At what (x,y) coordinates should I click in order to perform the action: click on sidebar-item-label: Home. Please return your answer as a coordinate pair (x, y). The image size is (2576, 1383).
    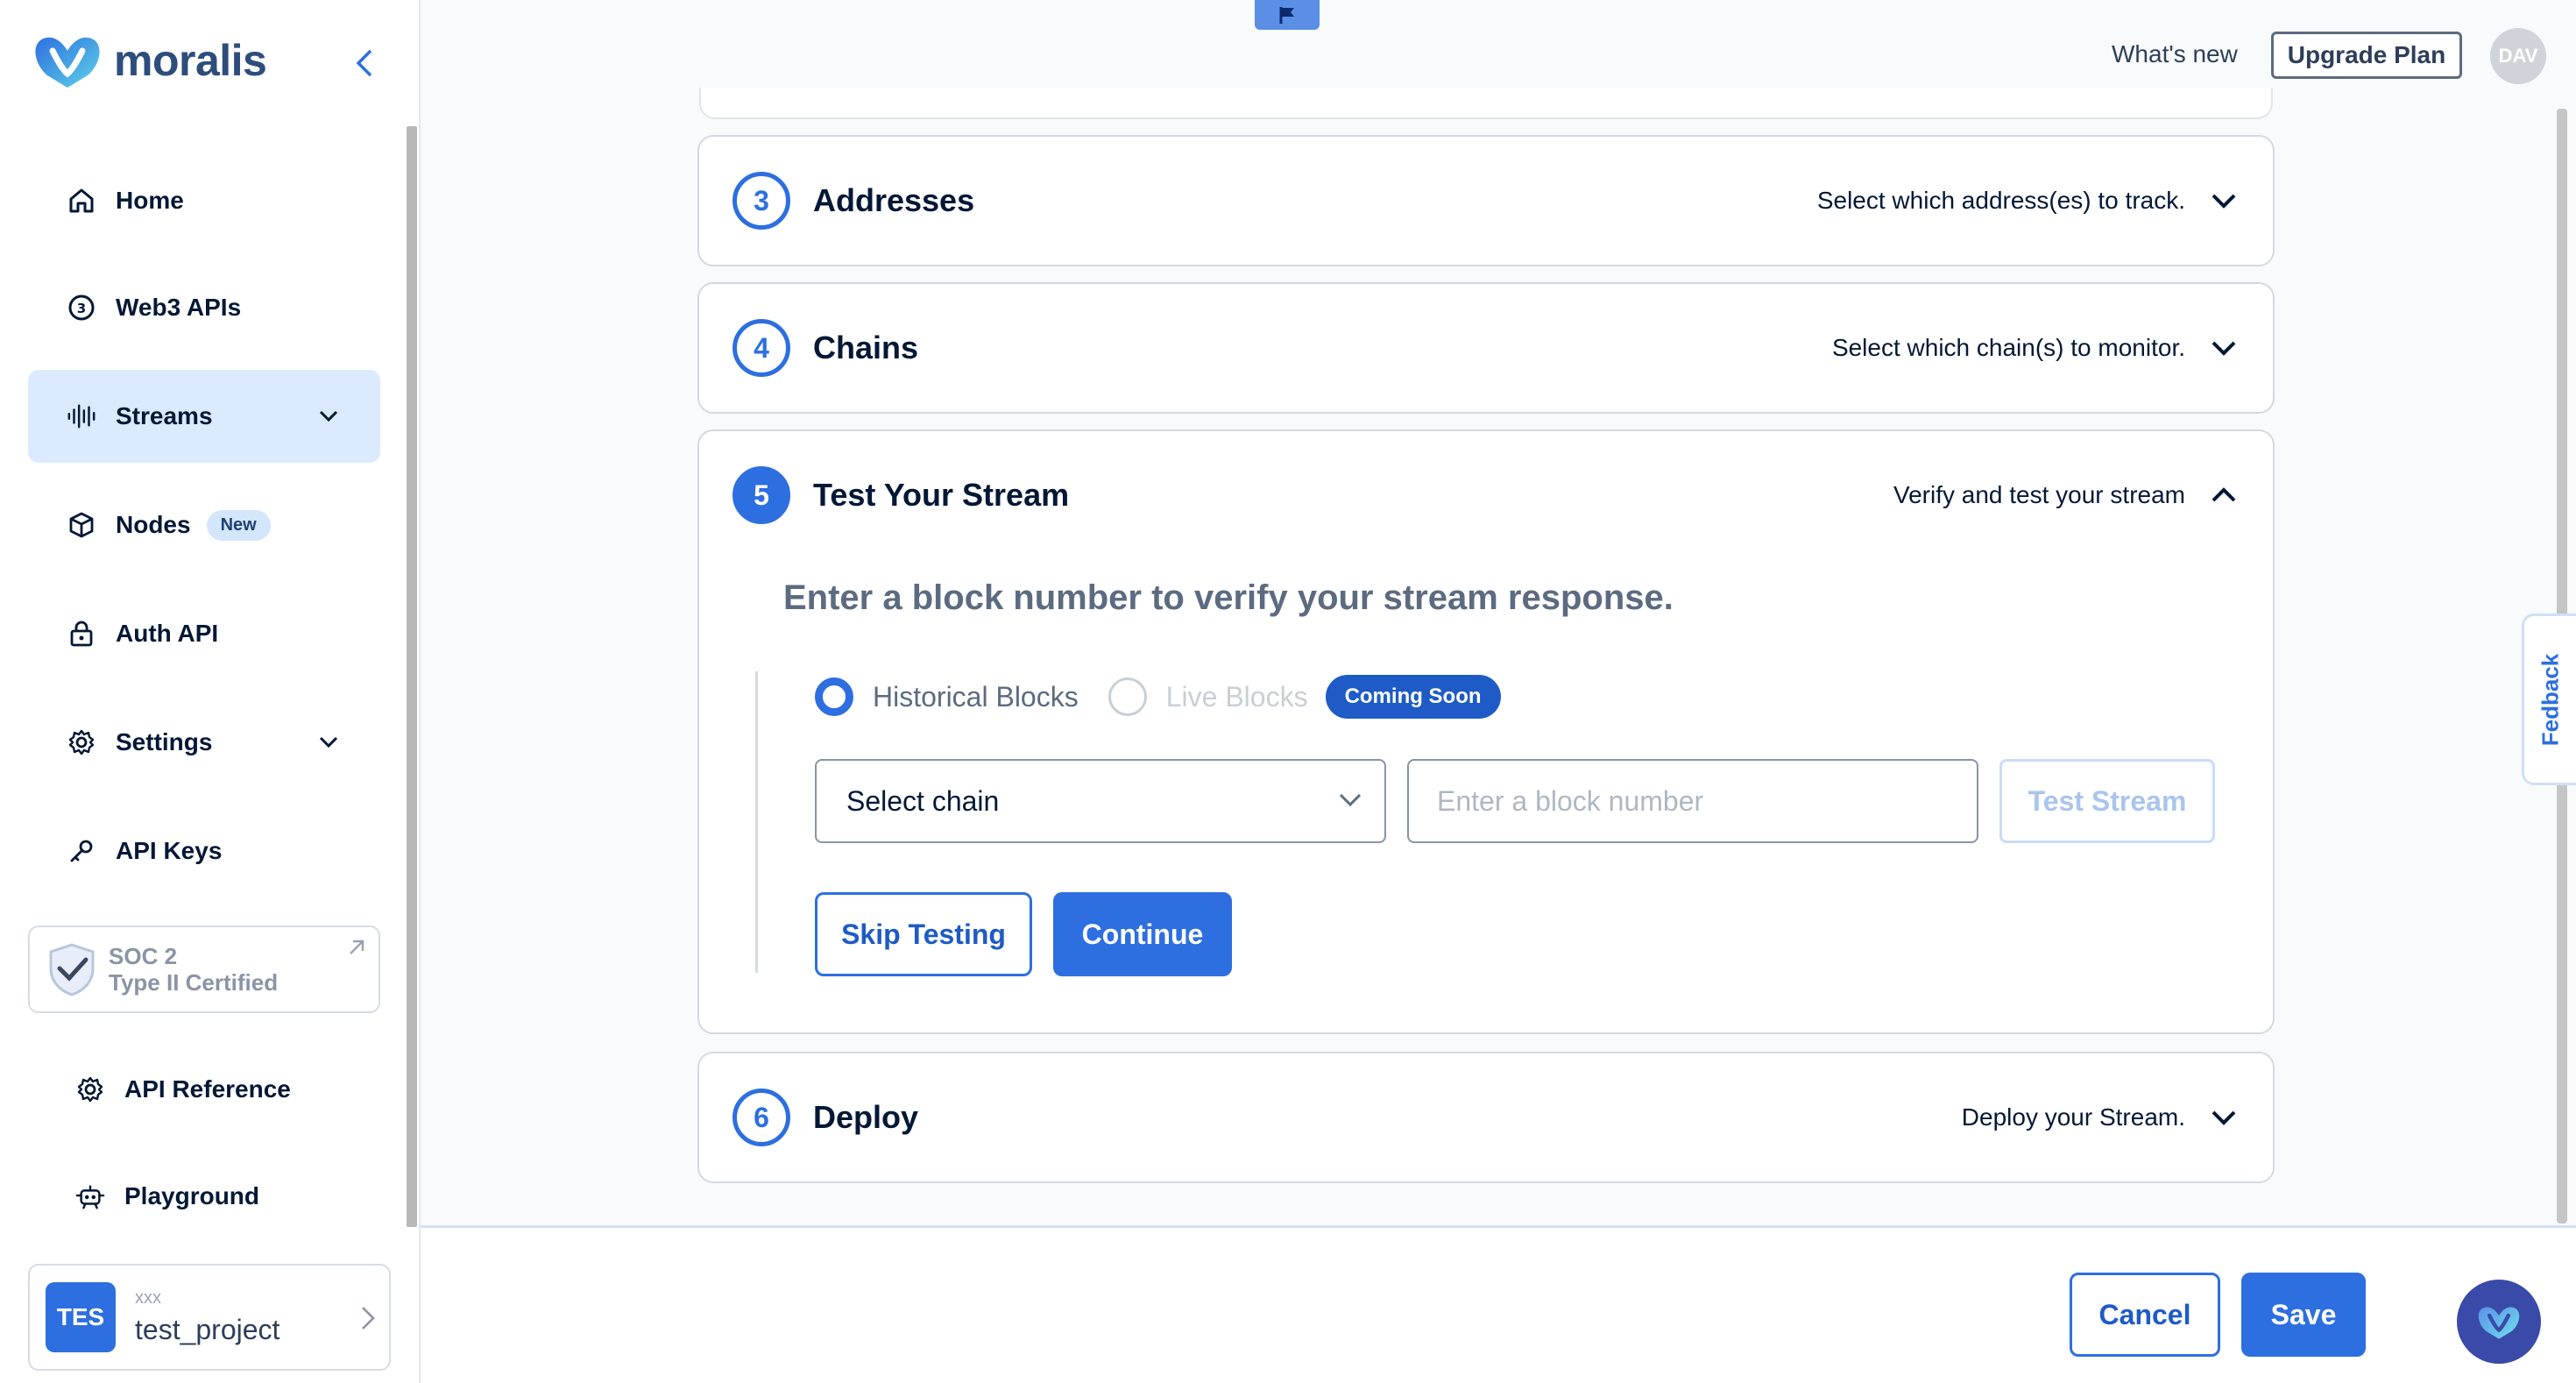
    Looking at the image, I should click on (150, 200).